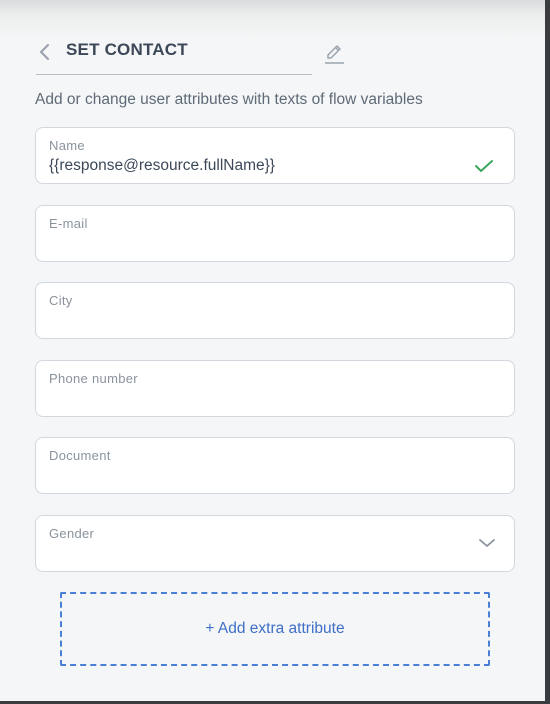  Describe the element at coordinates (68, 223) in the screenshot. I see `email-field-label: E-mail` at that location.